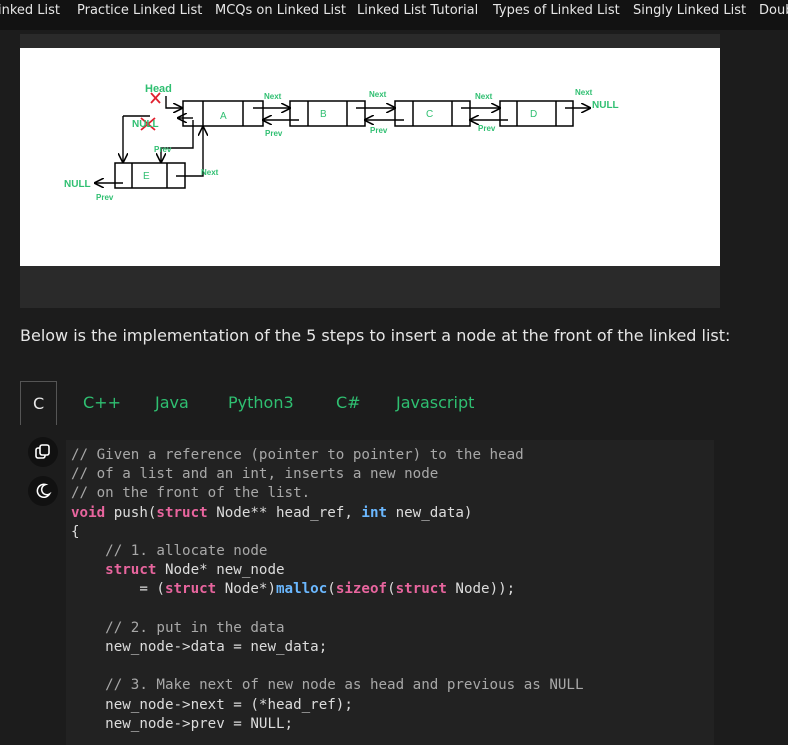 The height and width of the screenshot is (745, 788). Describe the element at coordinates (327, 113) in the screenshot. I see `node-b: B` at that location.